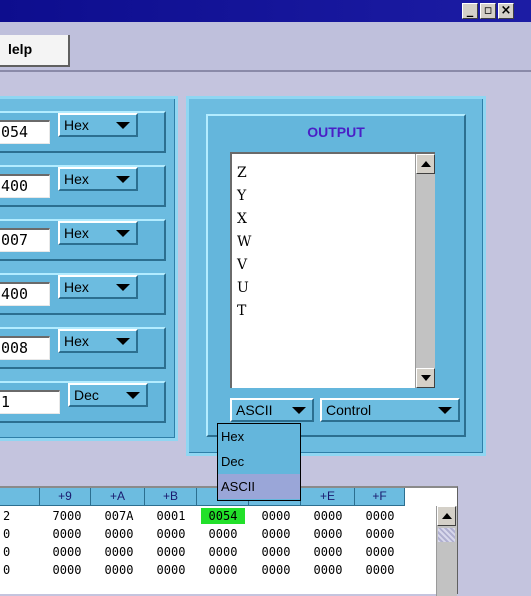 This screenshot has height=596, width=531. Describe the element at coordinates (25, 348) in the screenshot. I see `register-value: 008` at that location.